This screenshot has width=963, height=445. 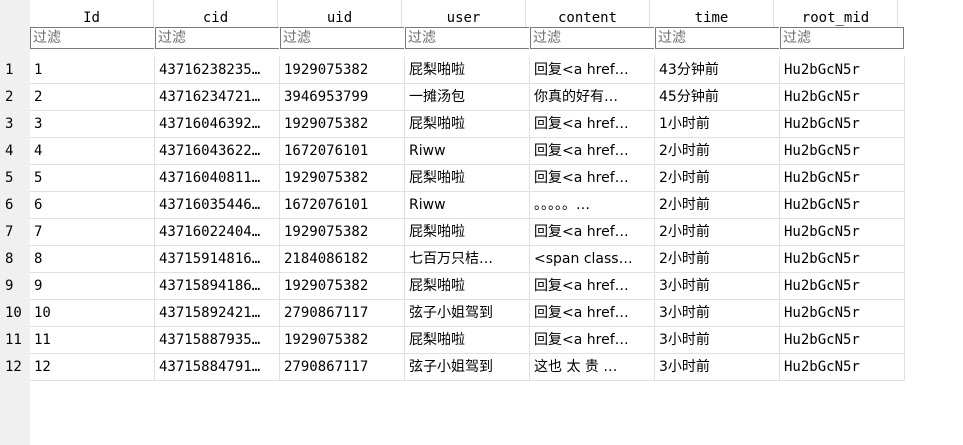 What do you see at coordinates (15, 340) in the screenshot?
I see `row-number: 11` at bounding box center [15, 340].